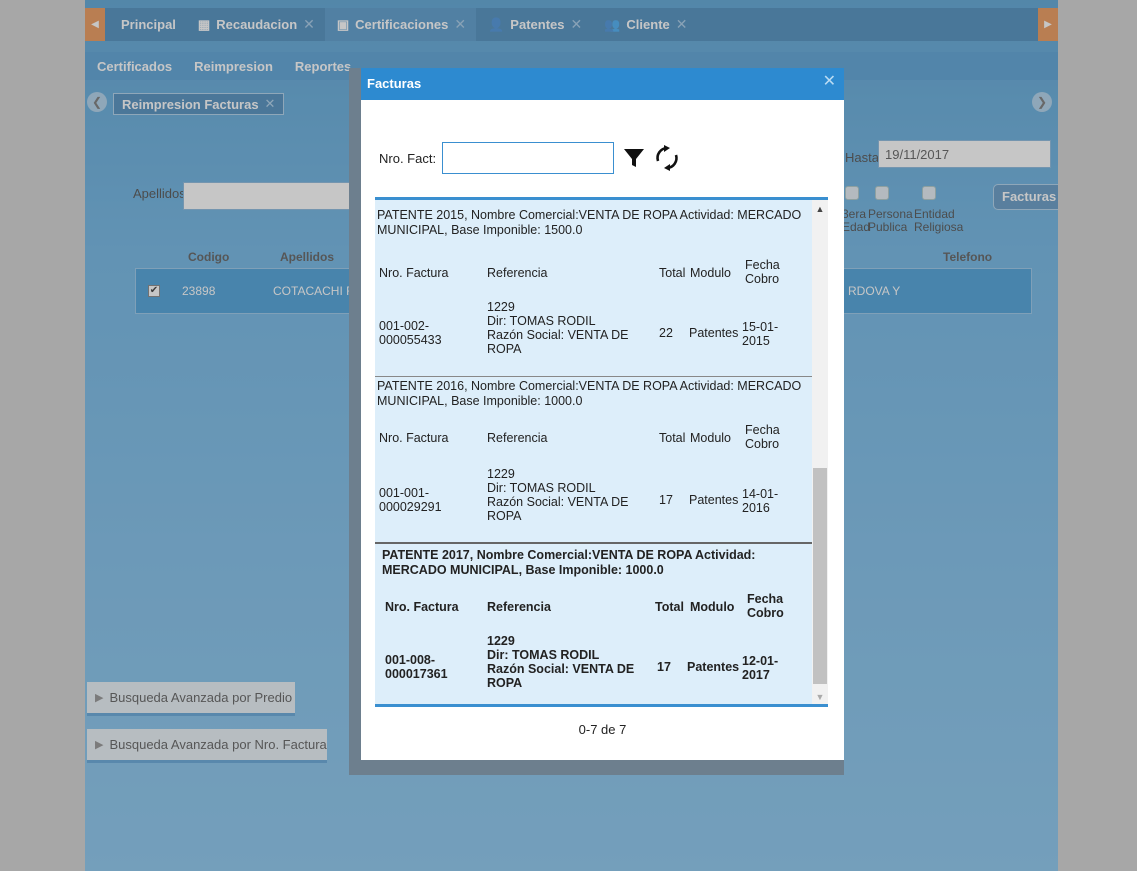  Describe the element at coordinates (820, 576) in the screenshot. I see `scrollbar-thumb` at that location.